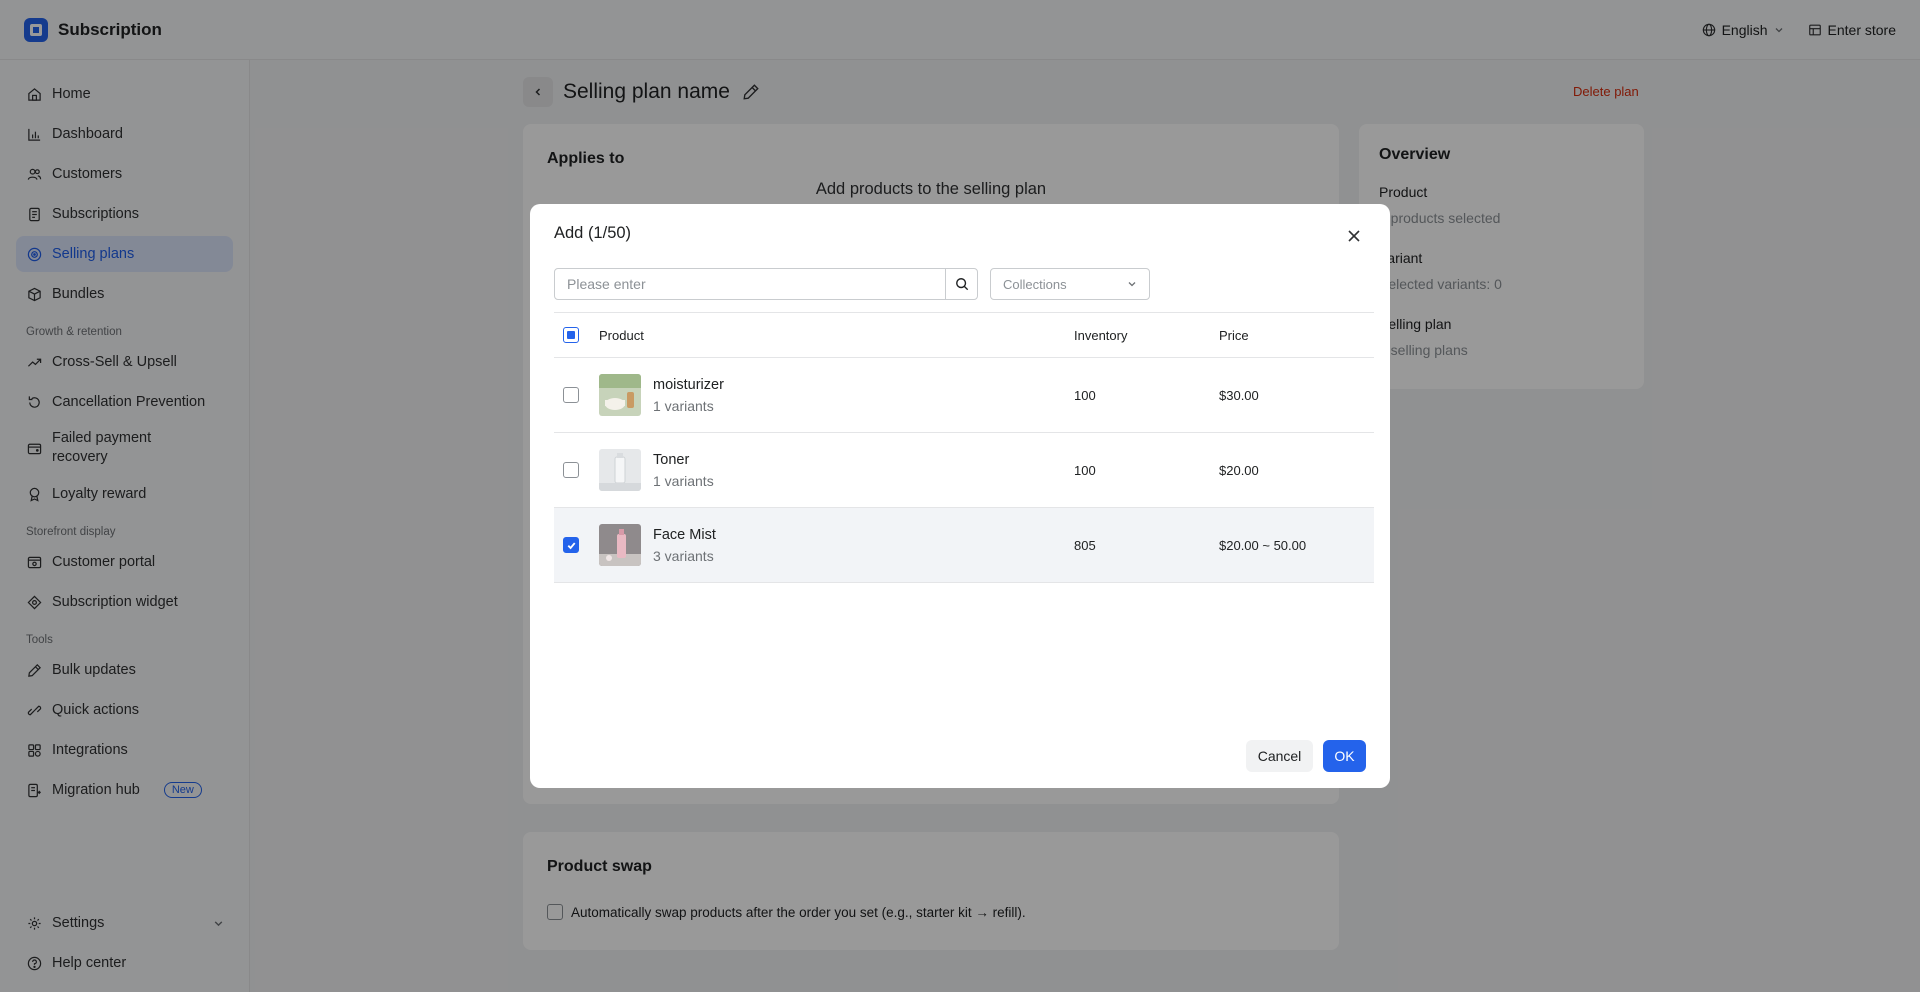 The image size is (1920, 992). I want to click on checkmark-icon, so click(571, 545).